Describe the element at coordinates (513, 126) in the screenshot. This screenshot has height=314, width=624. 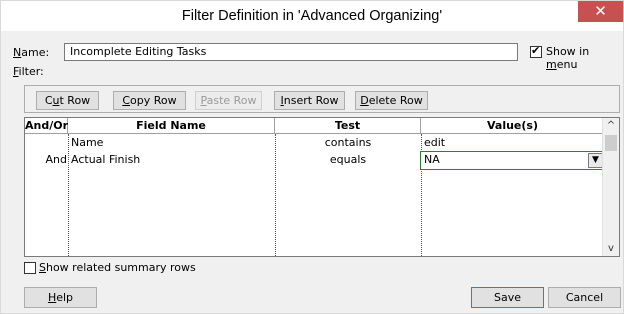
I see `header-values: Value(s)` at that location.